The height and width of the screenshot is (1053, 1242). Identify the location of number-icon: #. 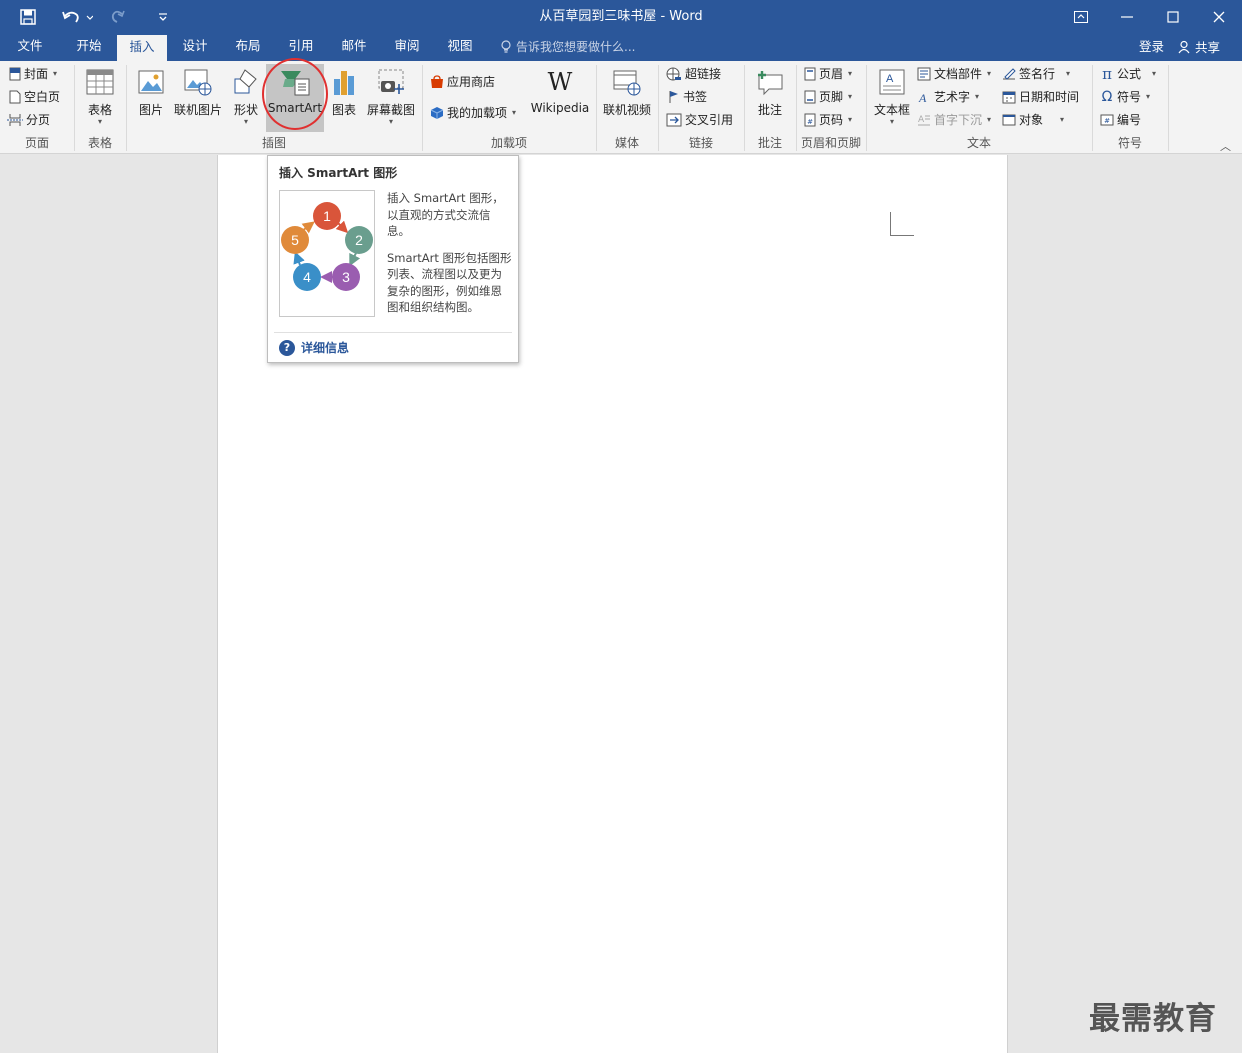
(1107, 120).